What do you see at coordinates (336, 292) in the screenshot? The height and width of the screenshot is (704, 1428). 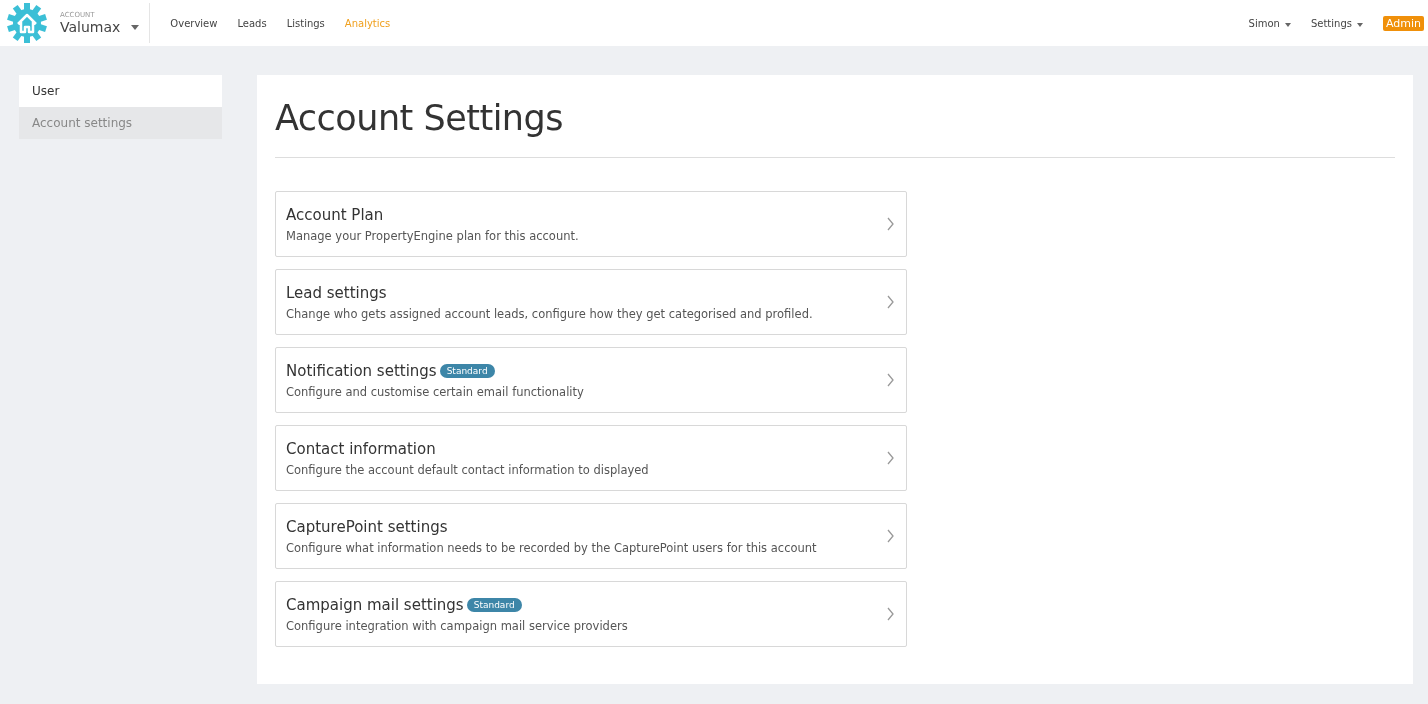 I see `card-title: Lead settings` at bounding box center [336, 292].